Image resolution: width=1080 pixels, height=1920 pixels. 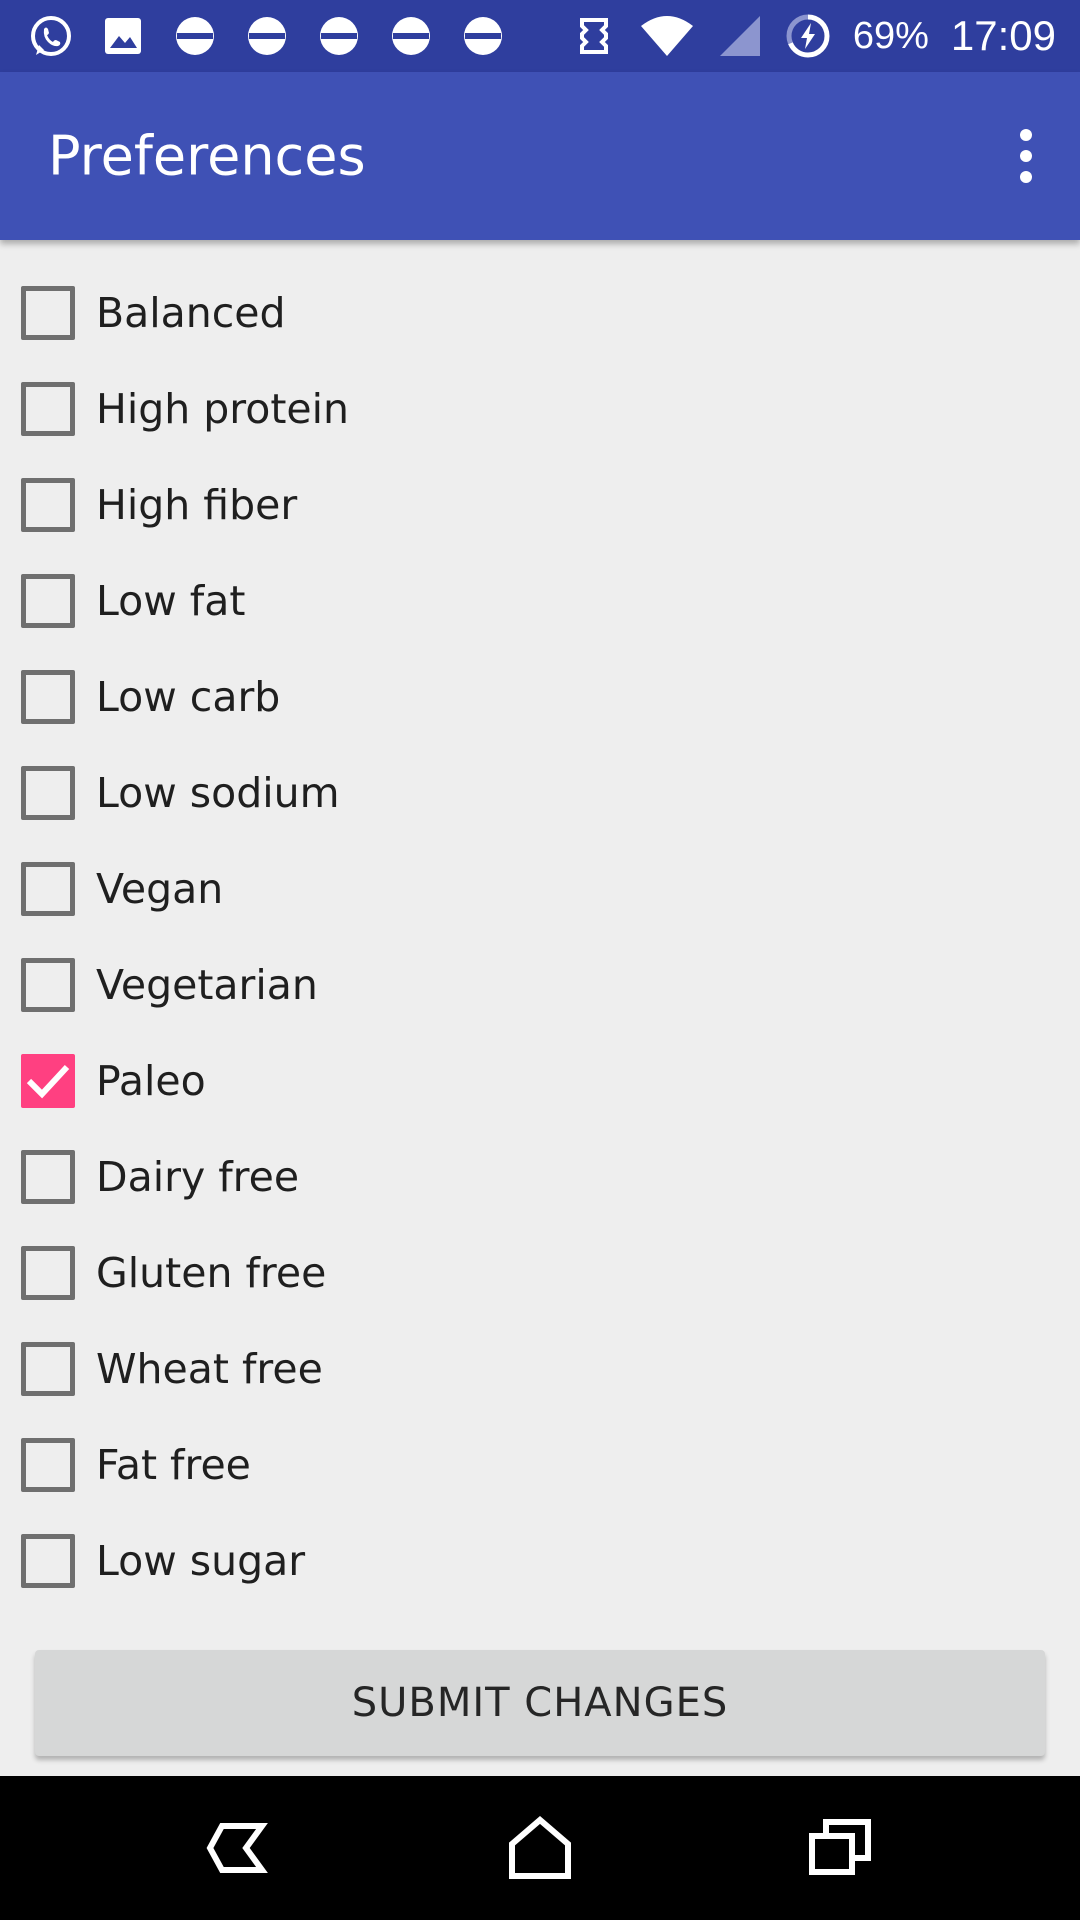 What do you see at coordinates (1003, 35) in the screenshot?
I see `clock: 17:09` at bounding box center [1003, 35].